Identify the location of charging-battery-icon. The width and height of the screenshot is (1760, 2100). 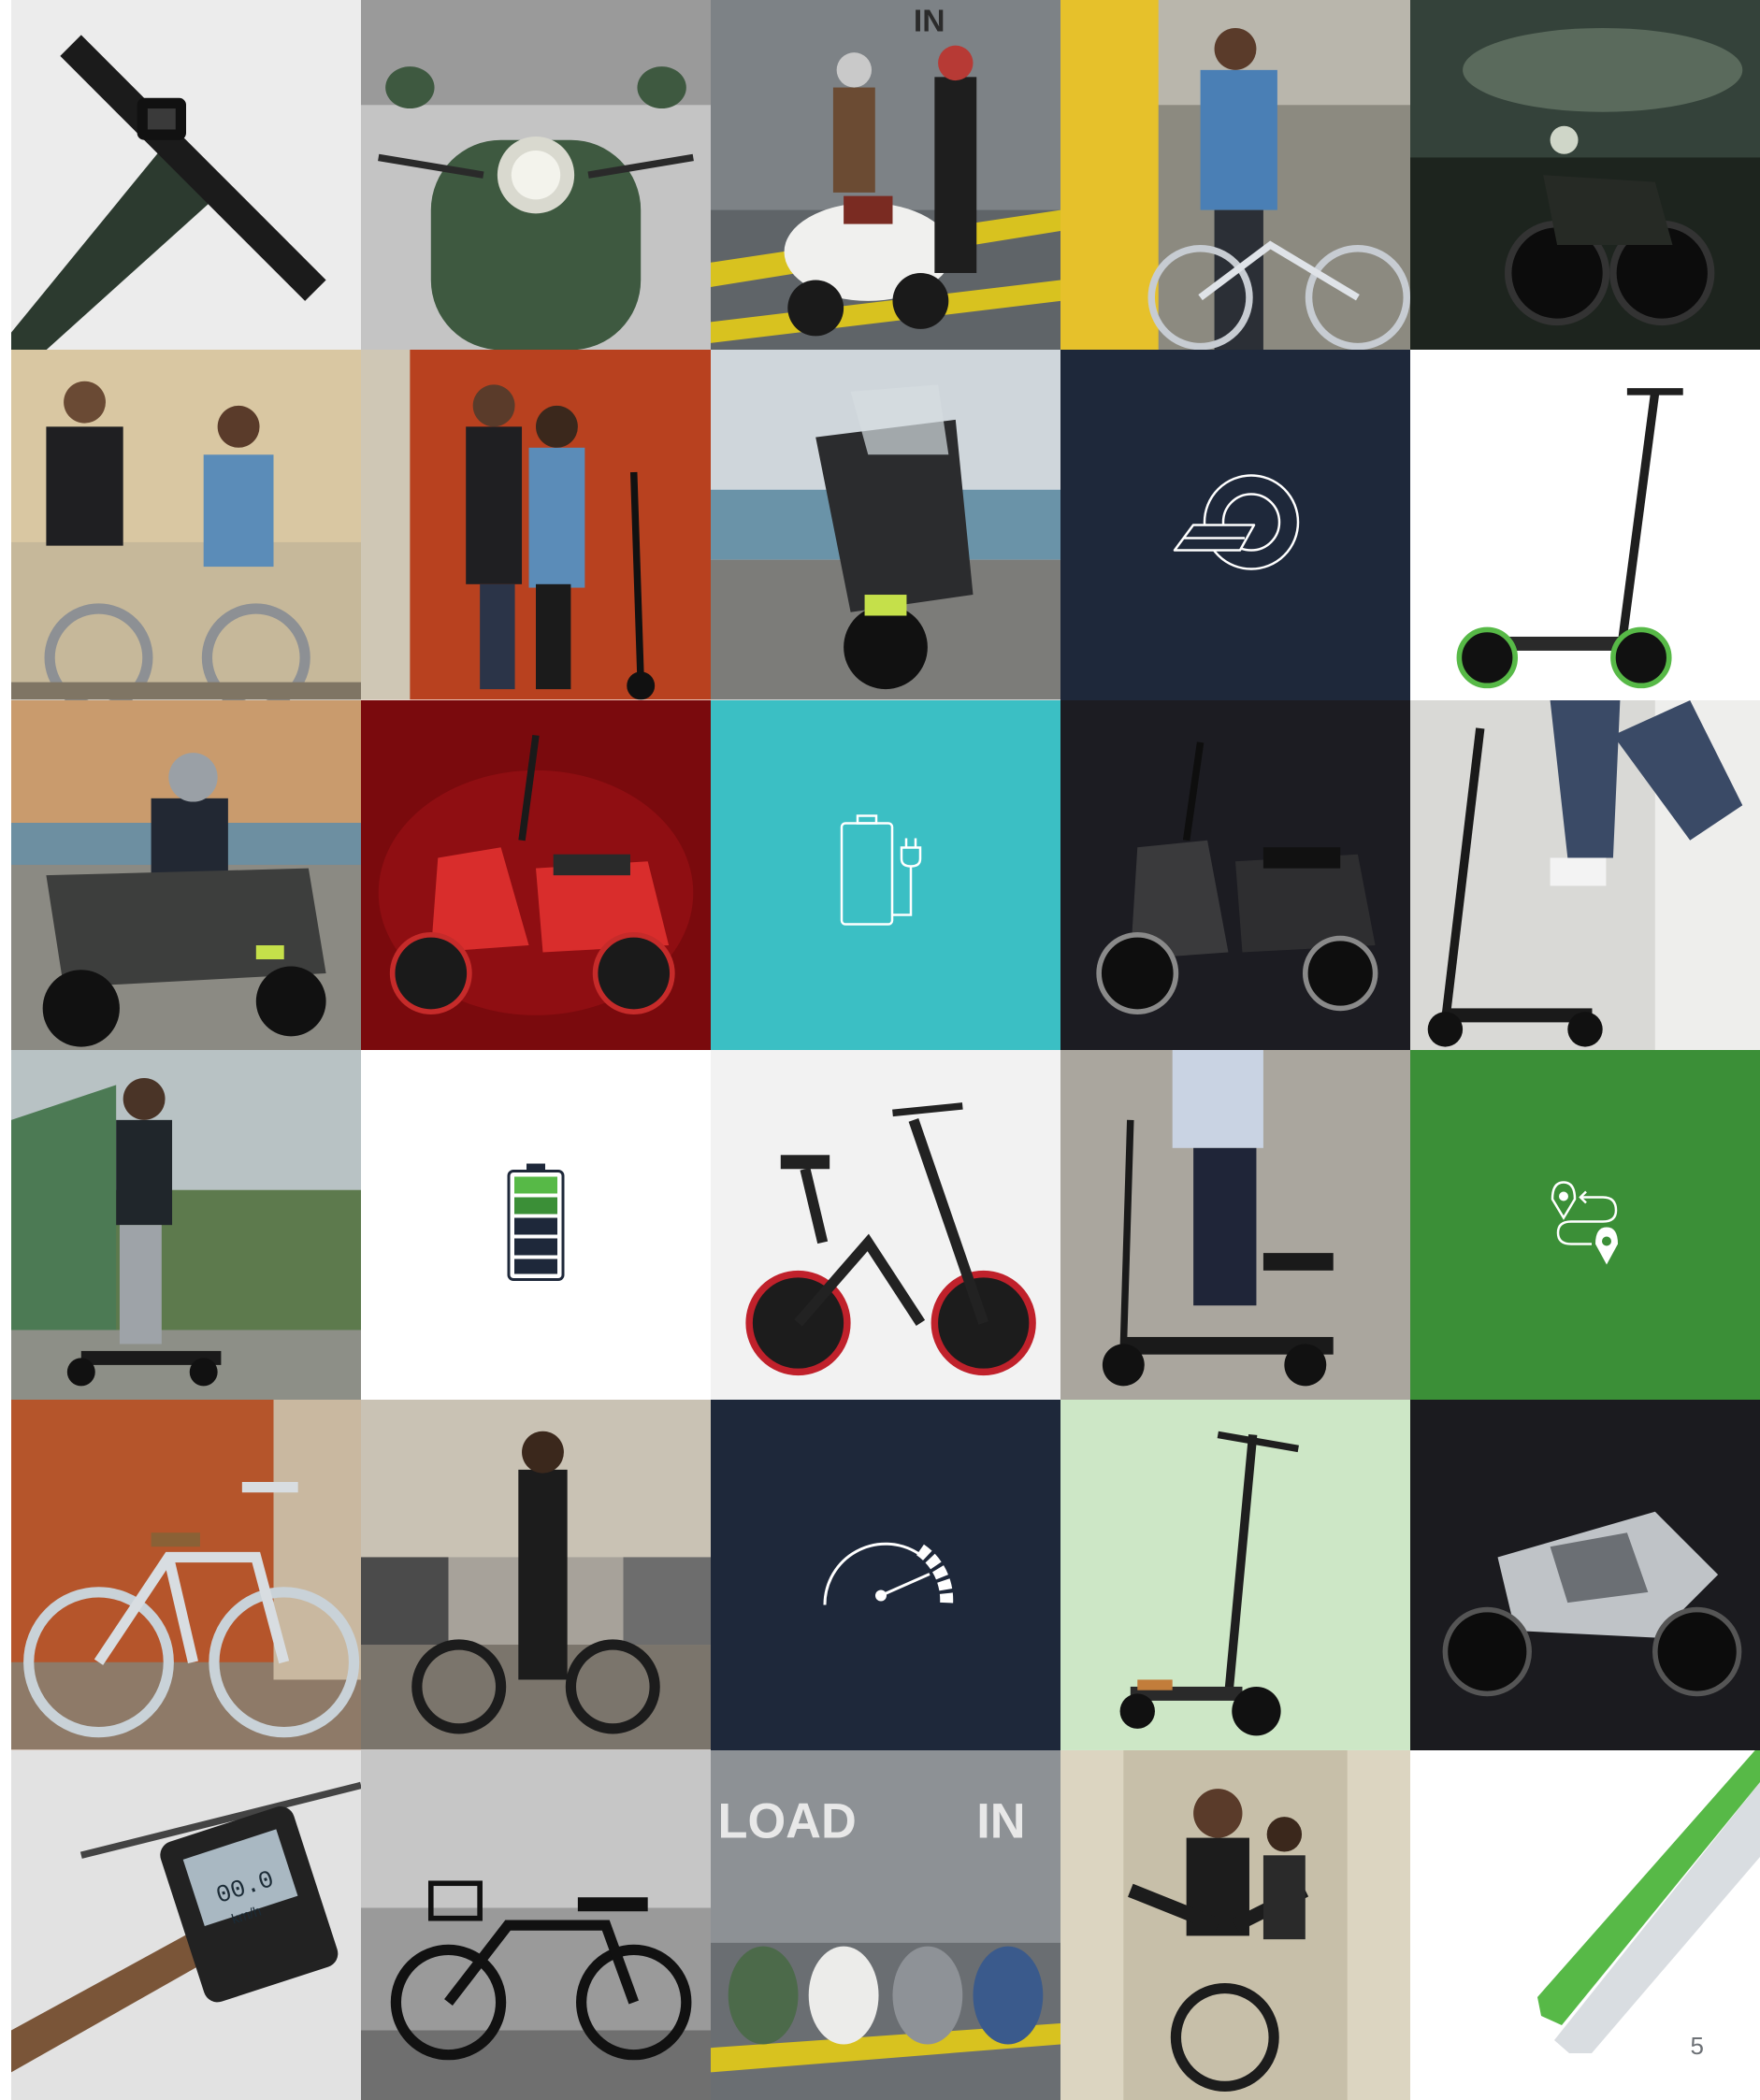
(885, 875).